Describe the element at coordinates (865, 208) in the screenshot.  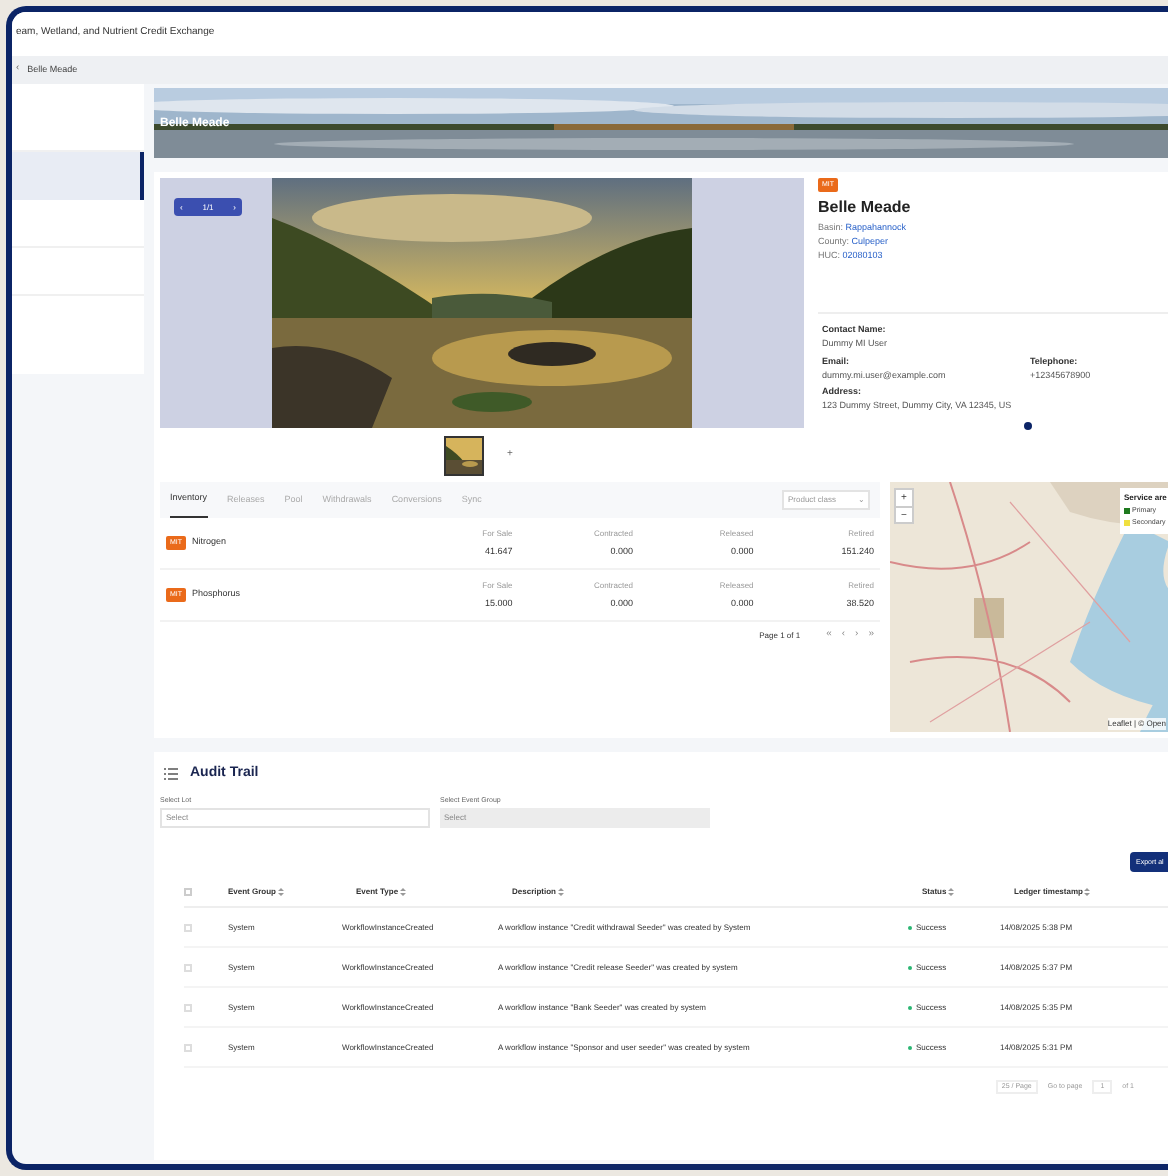
I see `site-name: Belle Meade` at that location.